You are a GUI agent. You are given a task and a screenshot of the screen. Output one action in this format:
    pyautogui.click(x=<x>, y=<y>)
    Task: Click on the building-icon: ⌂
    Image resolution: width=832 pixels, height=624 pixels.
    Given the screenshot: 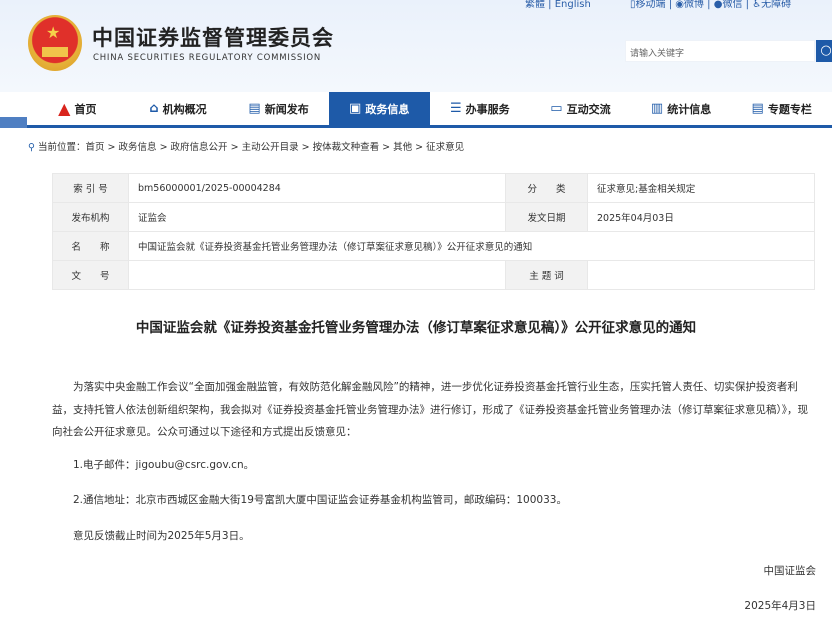 What is the action you would take?
    pyautogui.click(x=154, y=108)
    